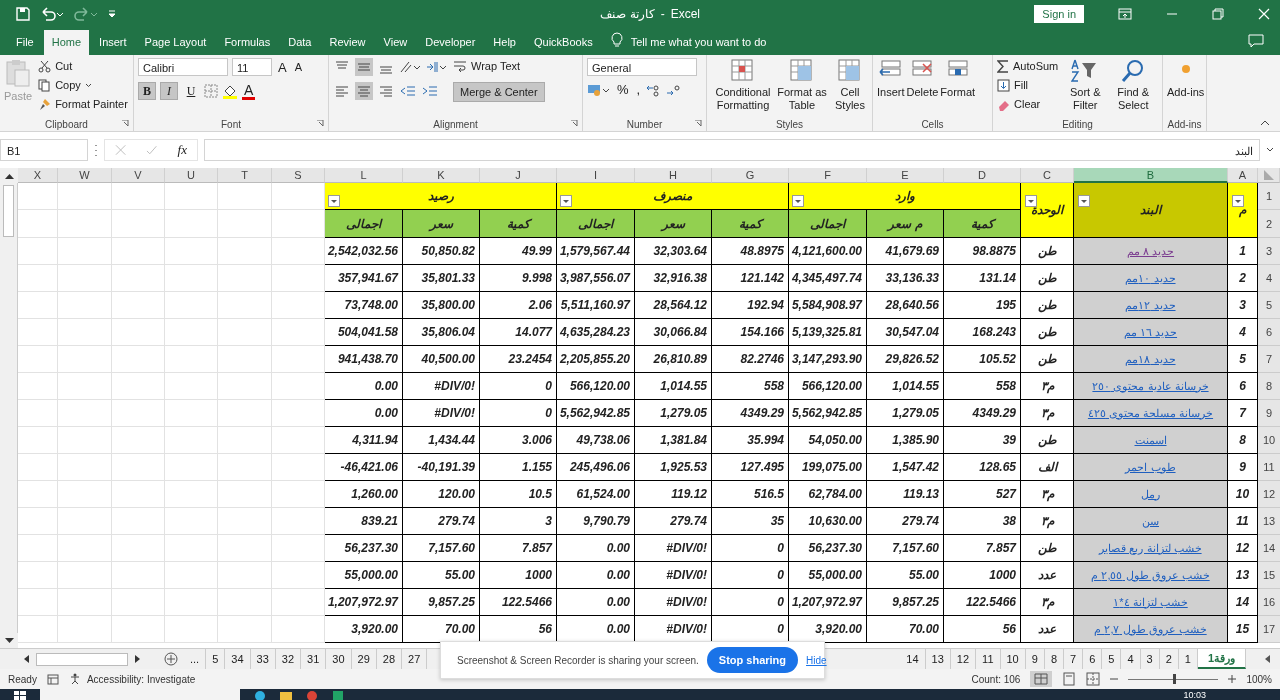 Image resolution: width=1280 pixels, height=700 pixels. Describe the element at coordinates (9, 175) in the screenshot. I see `scroll-up-icon` at that location.